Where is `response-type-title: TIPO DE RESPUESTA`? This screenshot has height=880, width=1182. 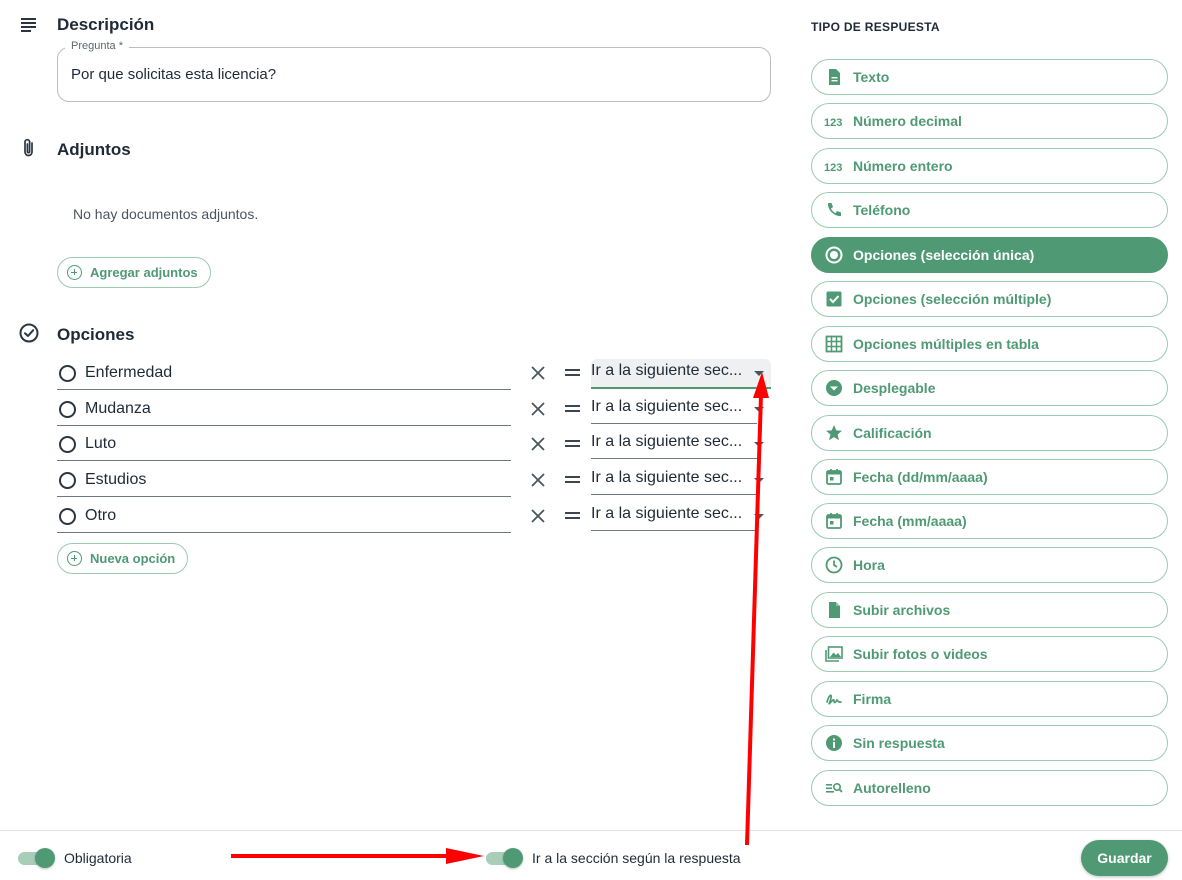
response-type-title: TIPO DE RESPUESTA is located at coordinates (875, 27).